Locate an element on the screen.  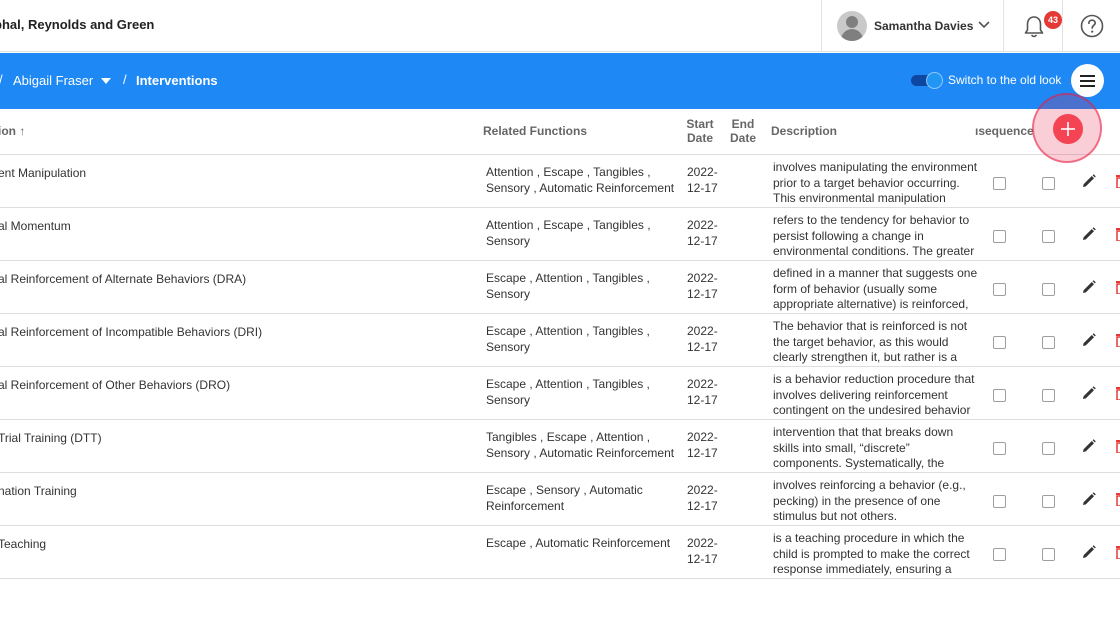
old-look-toggle-label: Switch to the old look is located at coordinates (1004, 80).